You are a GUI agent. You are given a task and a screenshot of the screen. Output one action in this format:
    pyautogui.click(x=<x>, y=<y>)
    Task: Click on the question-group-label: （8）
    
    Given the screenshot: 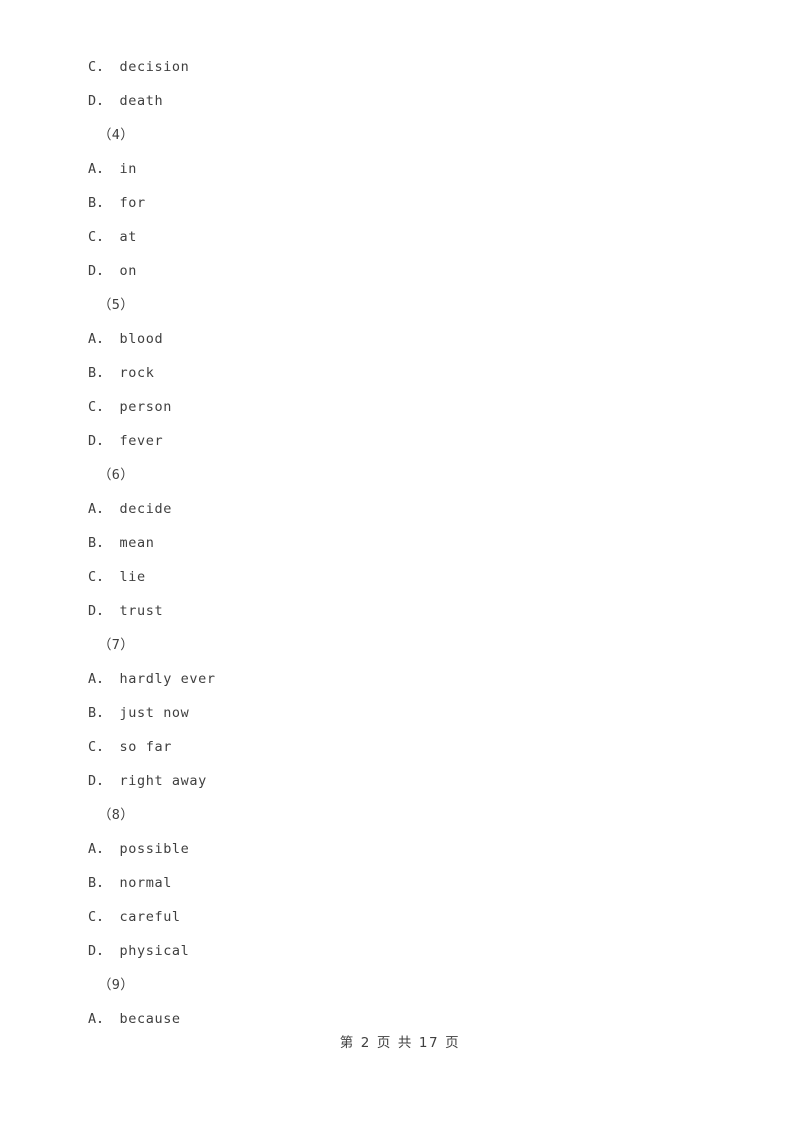 What is the action you would take?
    pyautogui.click(x=116, y=815)
    